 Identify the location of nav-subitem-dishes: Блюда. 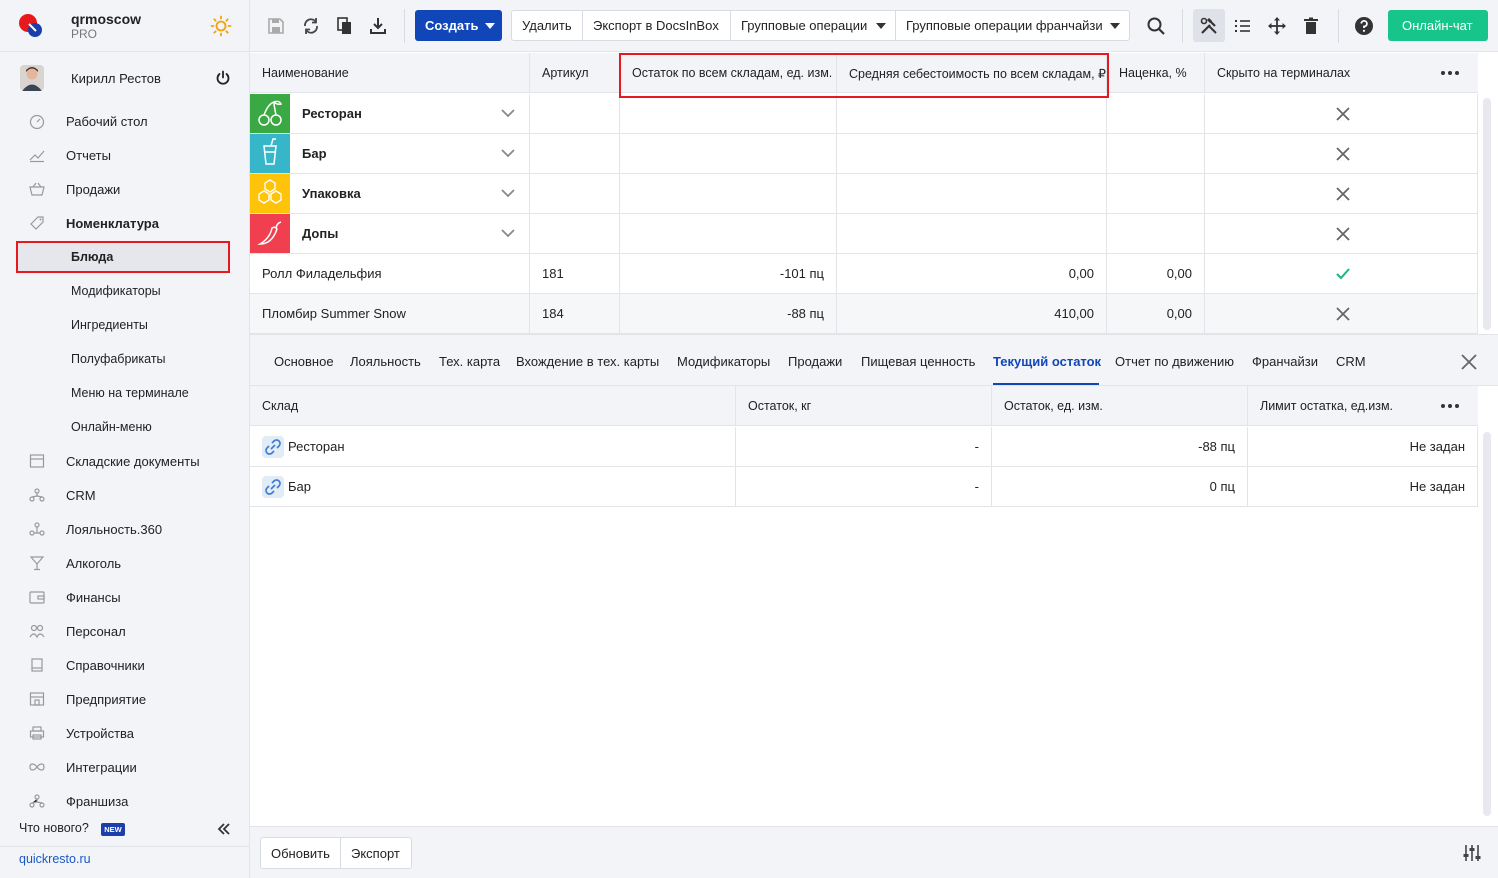
(124, 257).